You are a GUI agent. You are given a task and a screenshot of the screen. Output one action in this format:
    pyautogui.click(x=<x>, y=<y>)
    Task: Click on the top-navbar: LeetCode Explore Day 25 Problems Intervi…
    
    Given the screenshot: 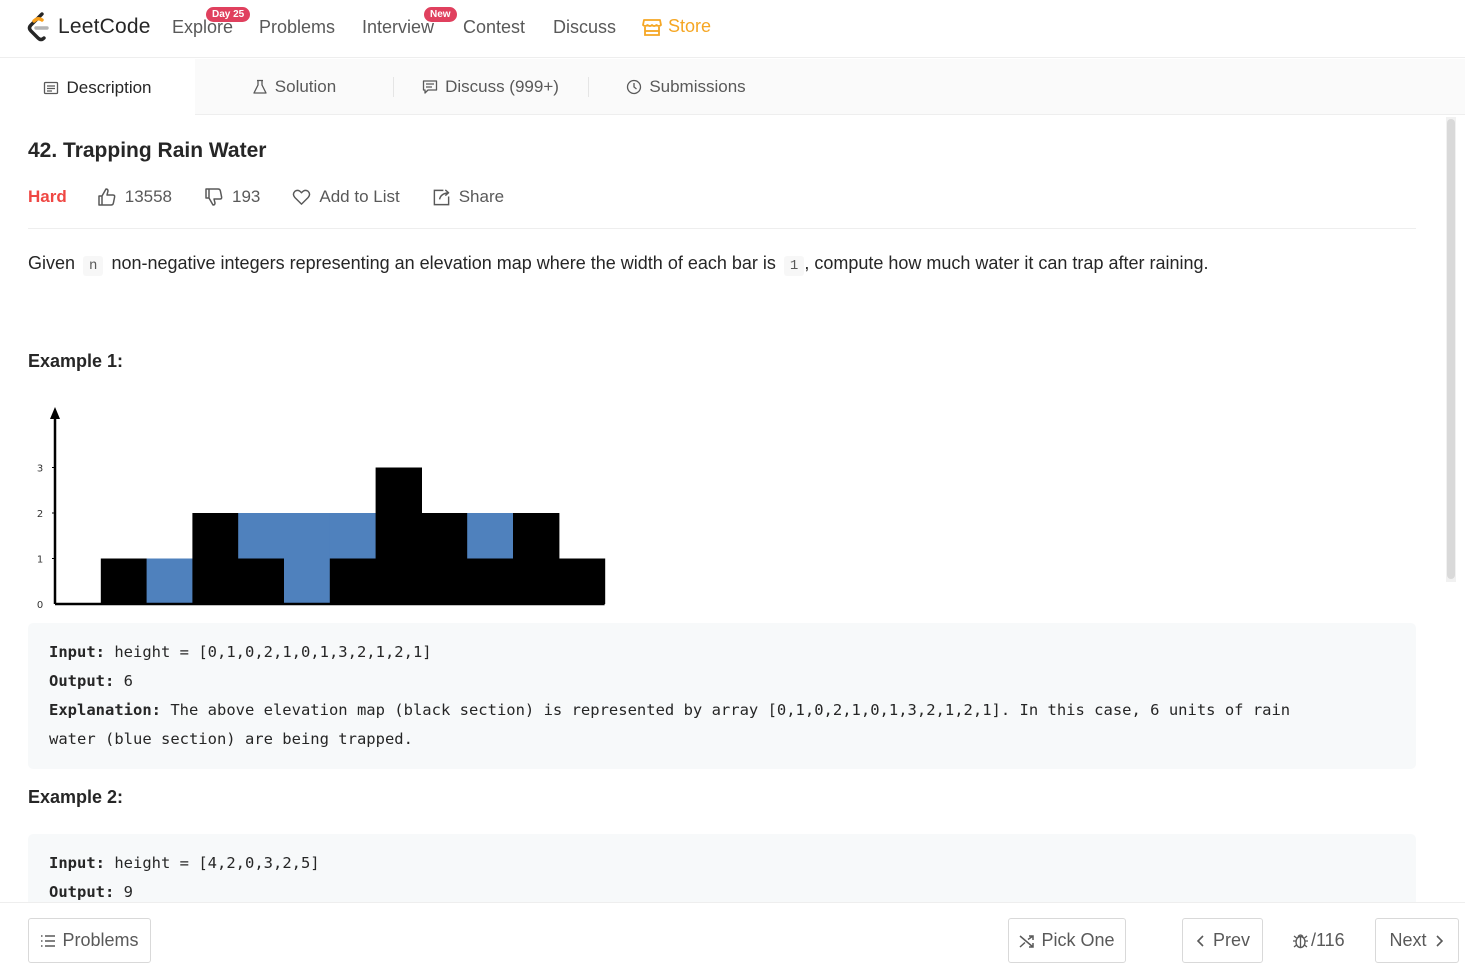 What is the action you would take?
    pyautogui.click(x=732, y=29)
    